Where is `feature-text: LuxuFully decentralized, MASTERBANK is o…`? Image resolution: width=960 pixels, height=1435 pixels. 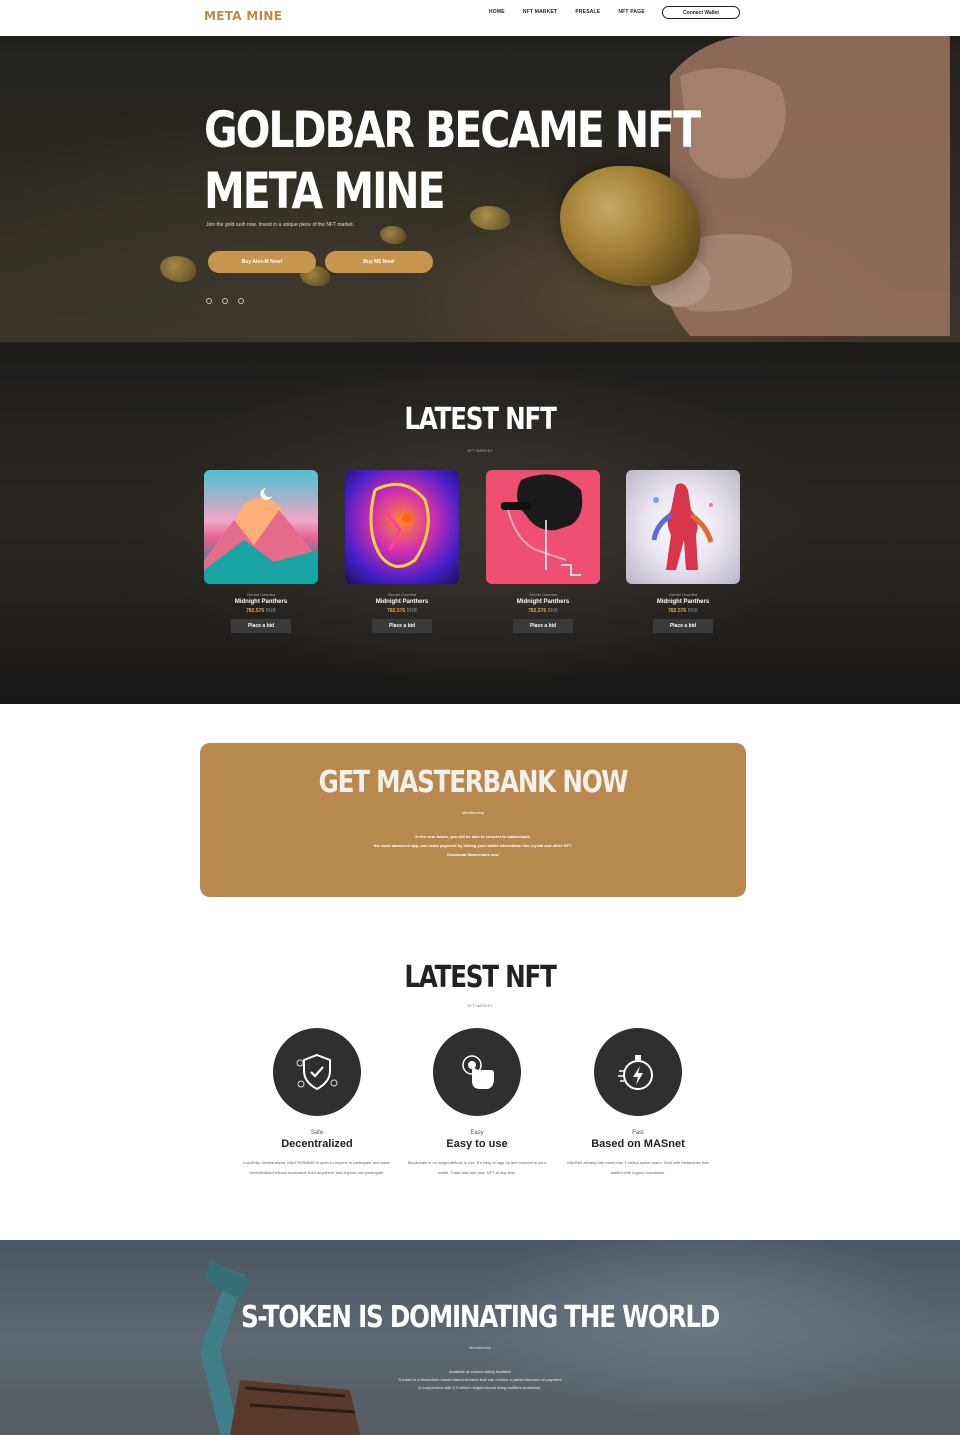
feature-text: LuxuFully decentralized, MASTERBANK is o… is located at coordinates (317, 1167).